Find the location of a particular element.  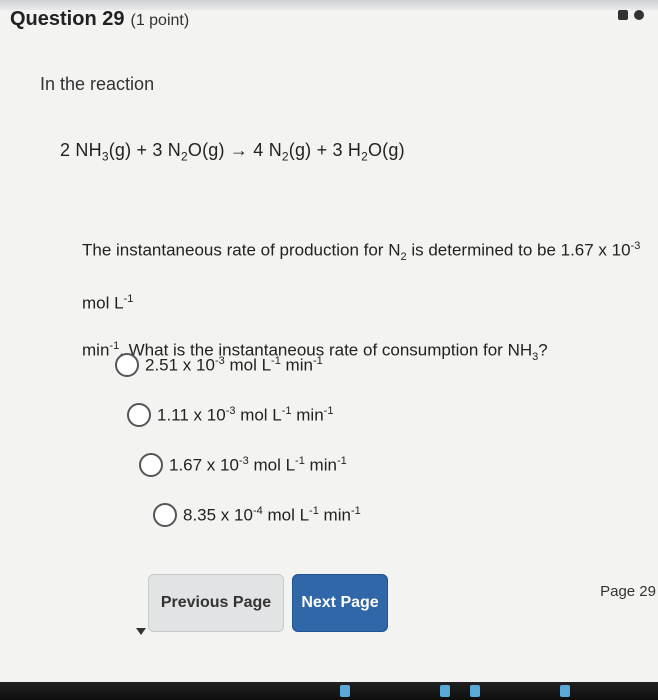

question-points: (1 point) is located at coordinates (160, 20).